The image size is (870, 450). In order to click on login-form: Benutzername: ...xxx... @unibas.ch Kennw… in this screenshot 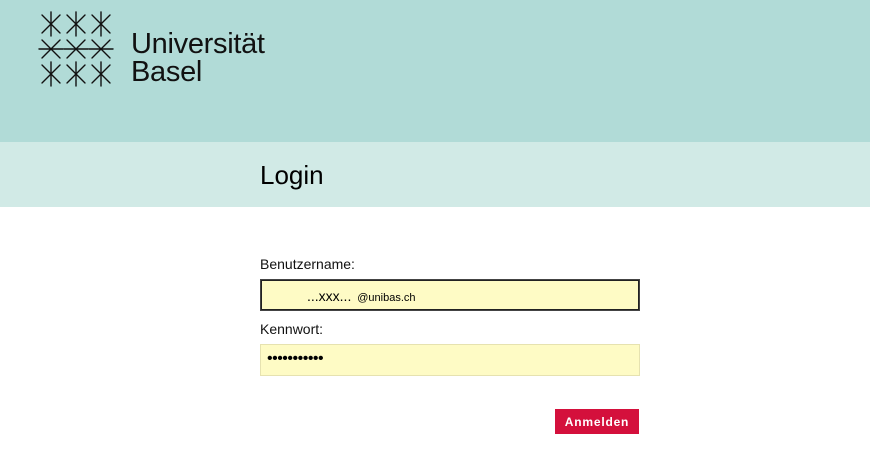, I will do `click(450, 316)`.